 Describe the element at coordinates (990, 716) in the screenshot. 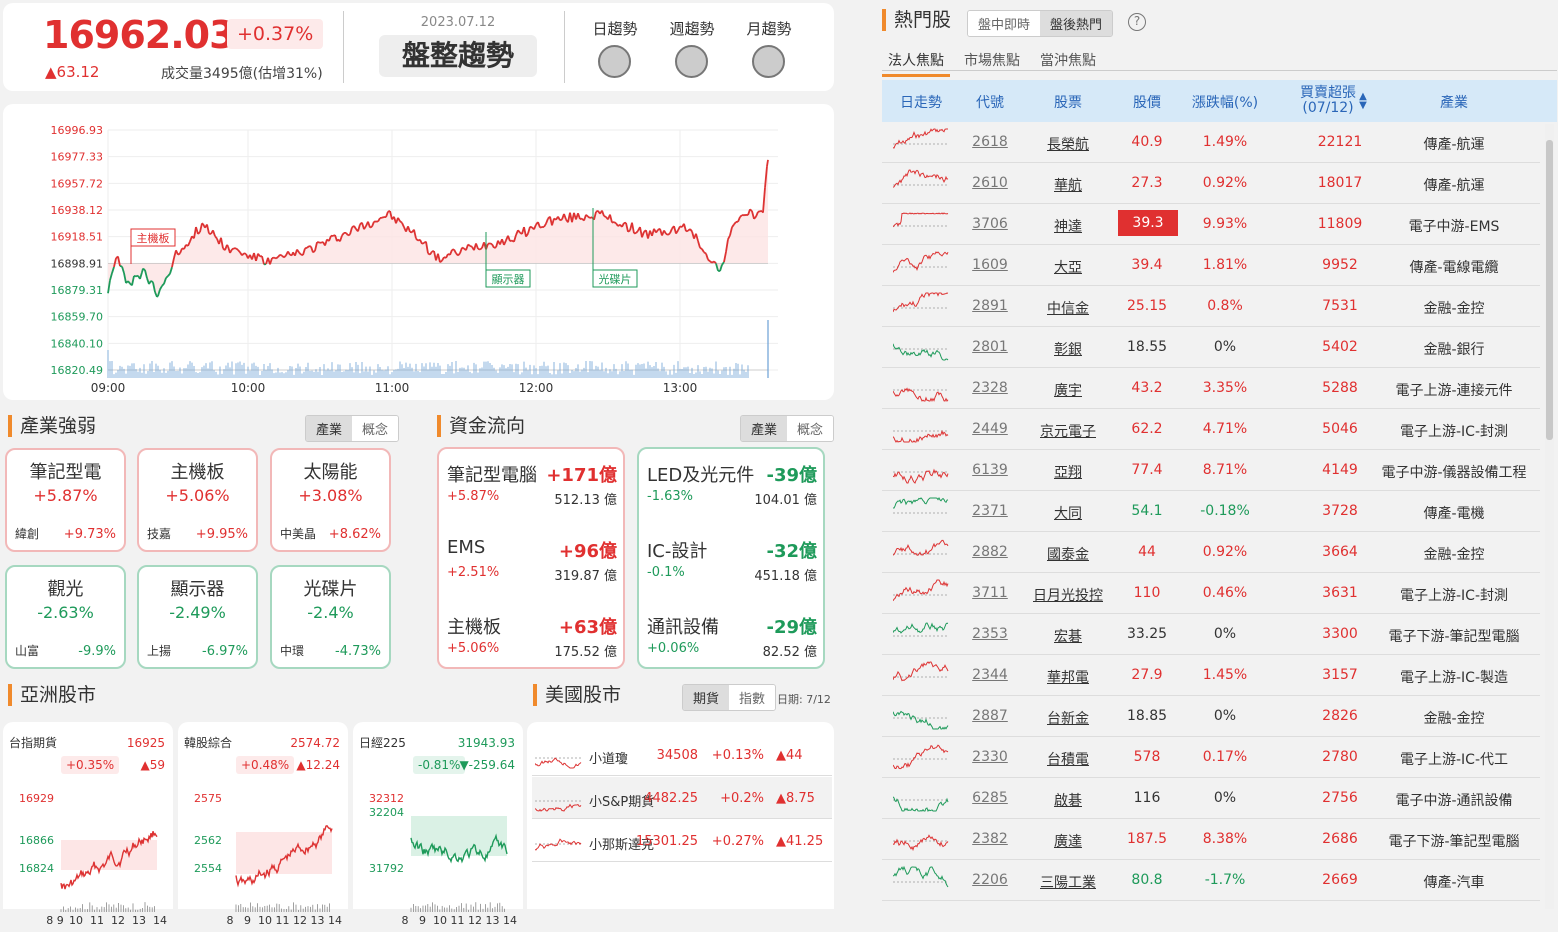

I see `stock-code: 2887` at that location.